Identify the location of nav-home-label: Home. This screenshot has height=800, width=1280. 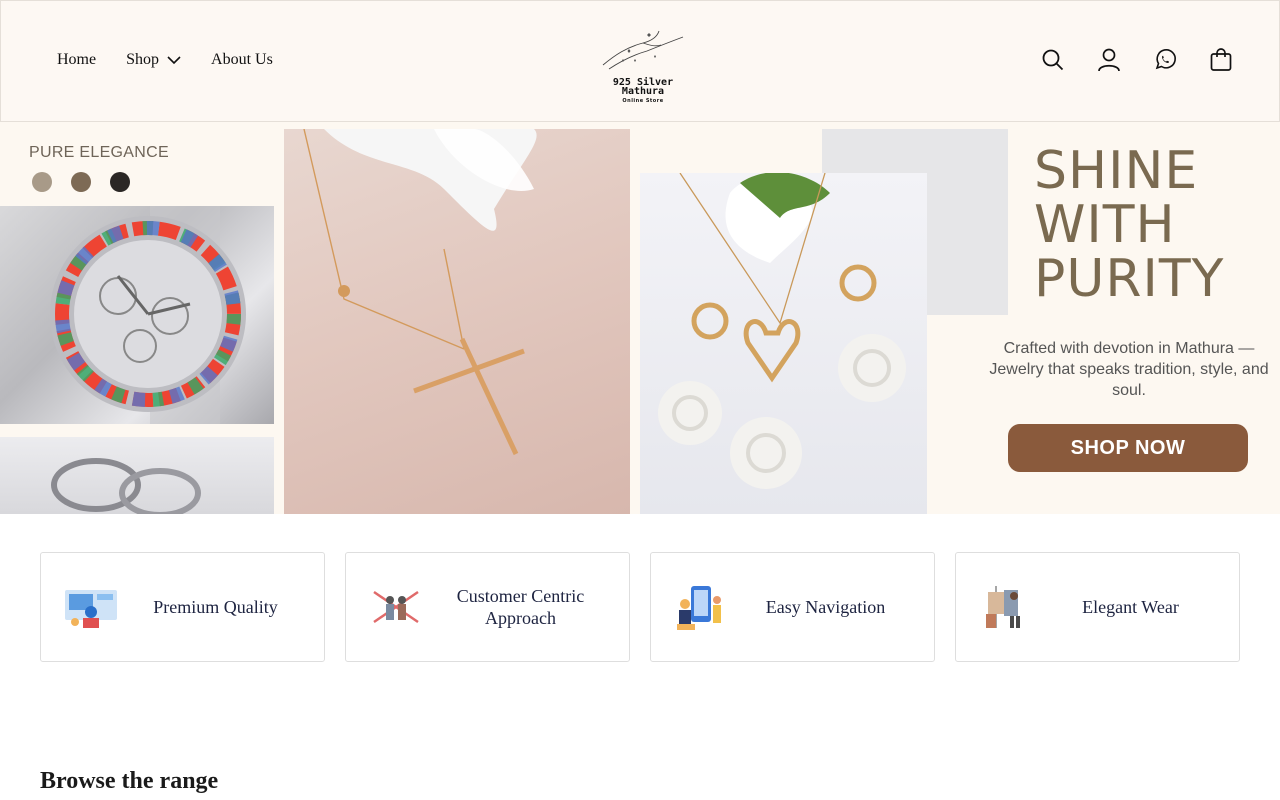
(77, 59).